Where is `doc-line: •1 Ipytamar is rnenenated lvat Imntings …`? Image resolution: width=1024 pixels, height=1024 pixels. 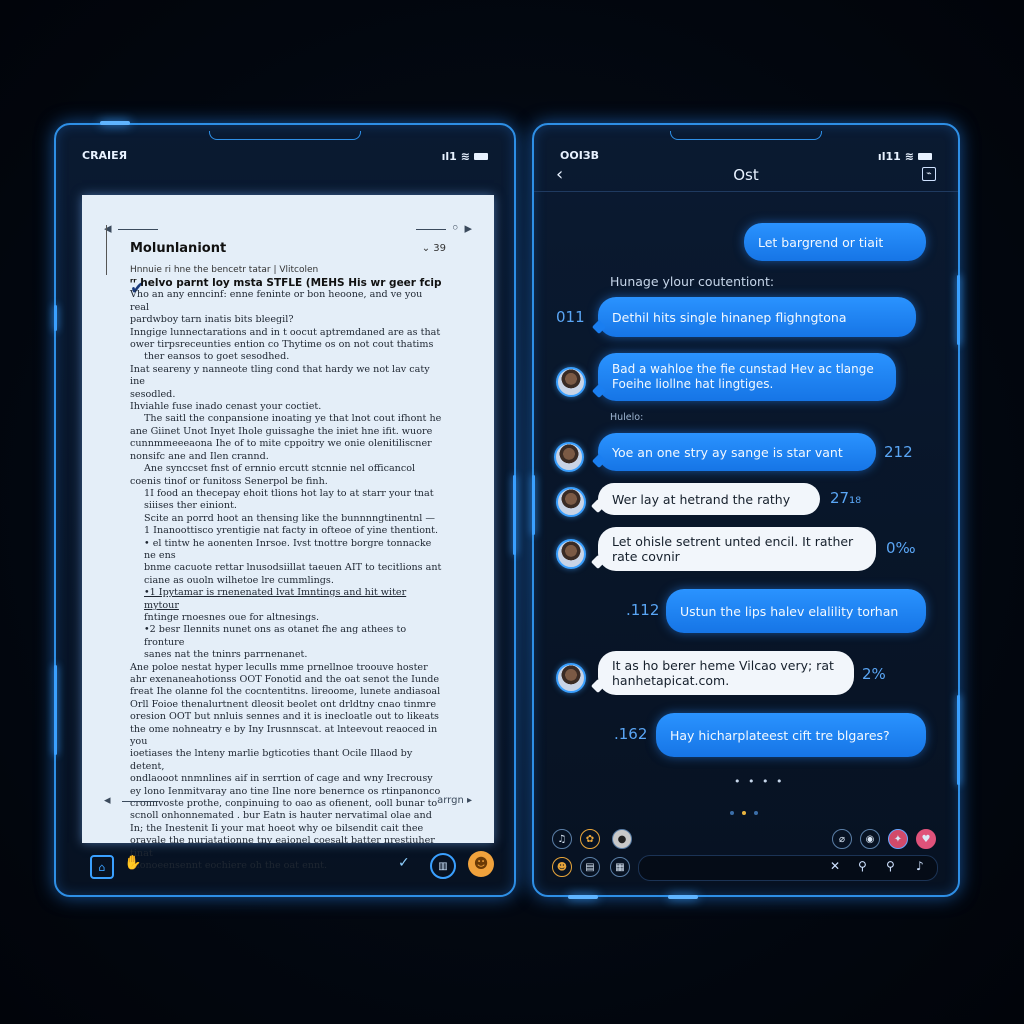
doc-line: •1 Ipytamar is rnenenated lvat Imntings … is located at coordinates (275, 599).